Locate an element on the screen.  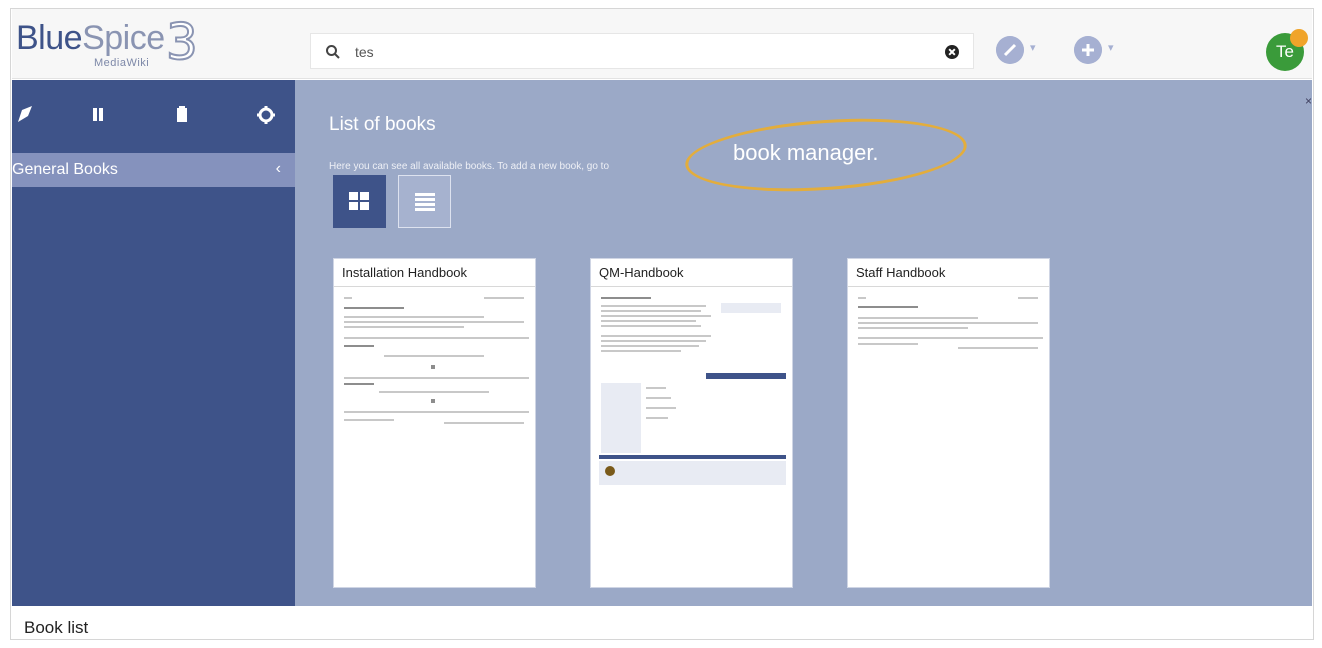
pencil-icon is located at coordinates (1010, 50).